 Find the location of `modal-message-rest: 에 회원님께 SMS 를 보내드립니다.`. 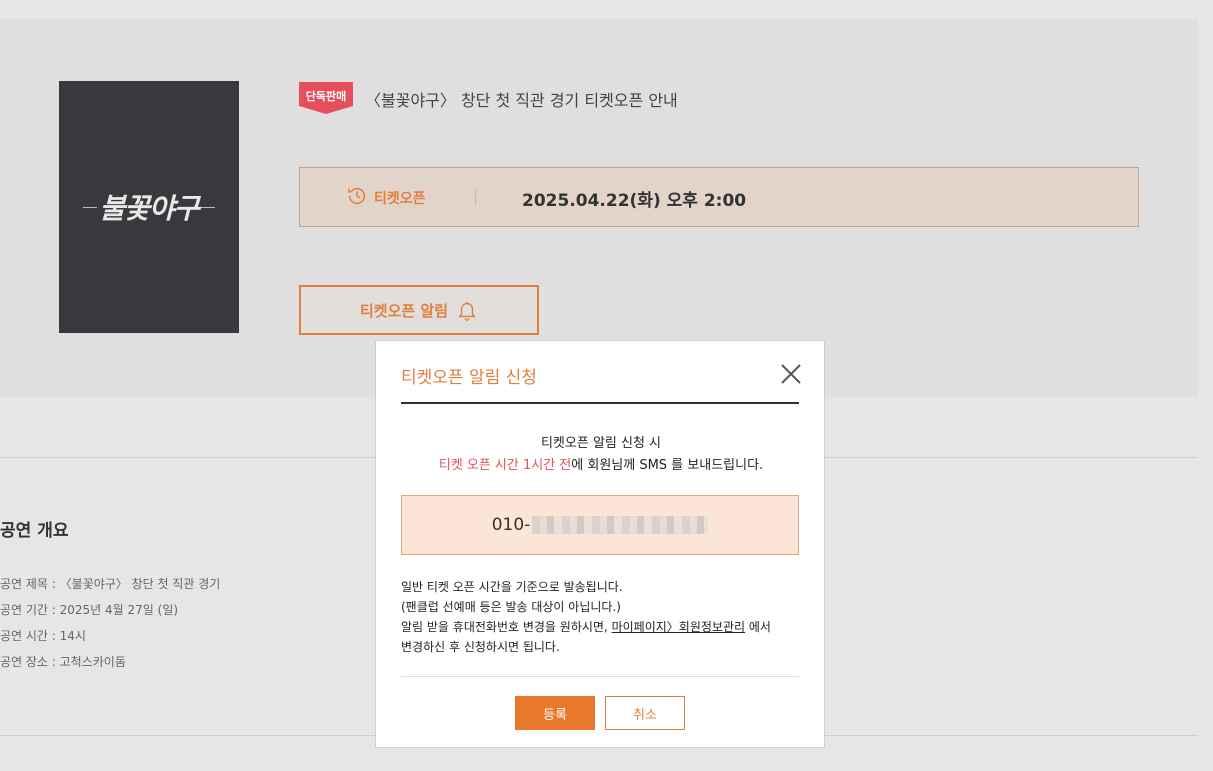

modal-message-rest: 에 회원님께 SMS 를 보내드립니다. is located at coordinates (667, 465).